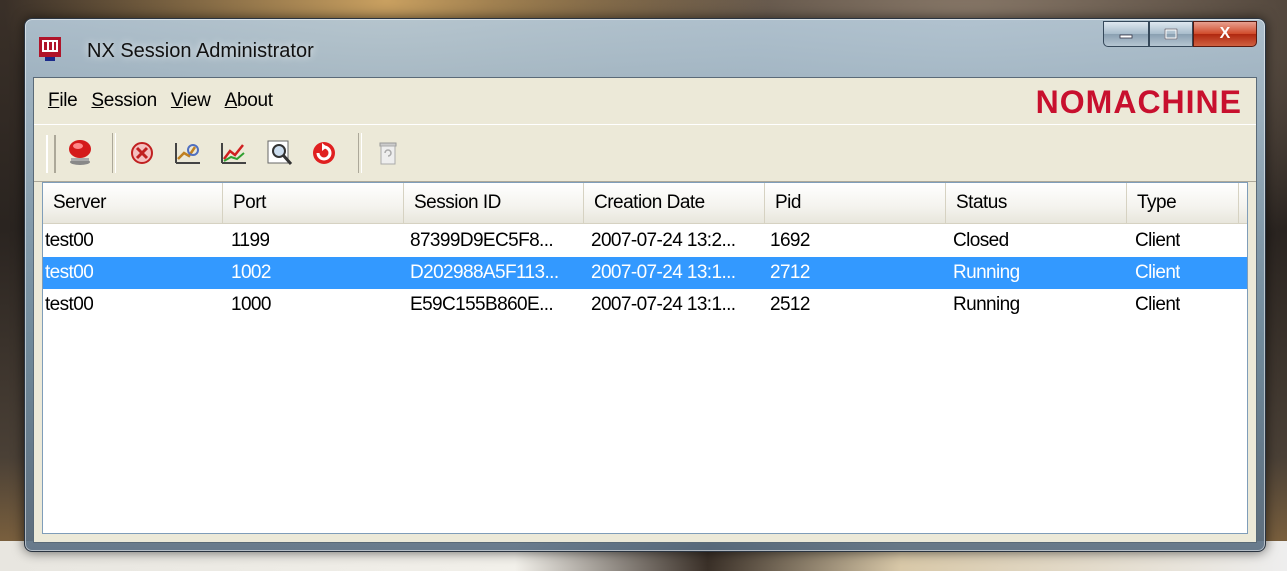 This screenshot has width=1287, height=571. What do you see at coordinates (645, 48) in the screenshot?
I see `title-bar: NX Session Administrator X` at bounding box center [645, 48].